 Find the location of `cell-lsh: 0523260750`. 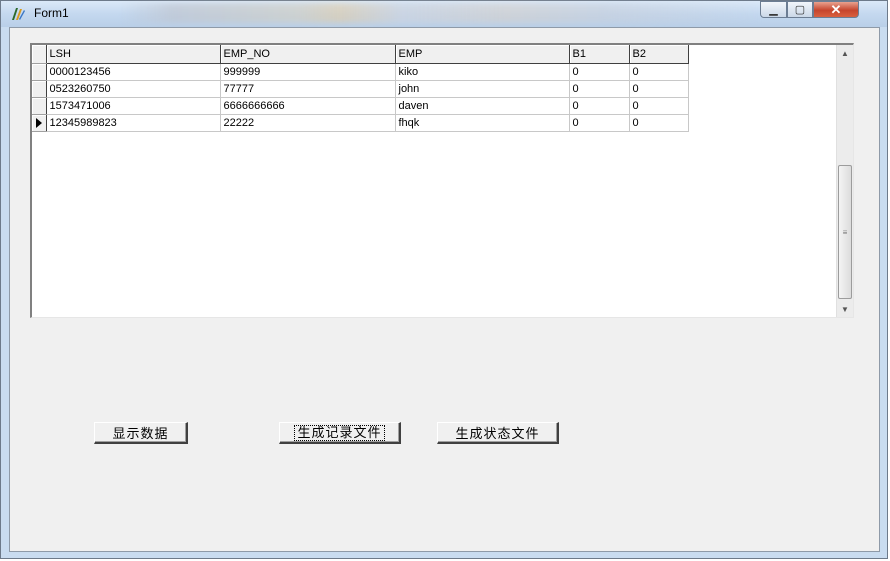

cell-lsh: 0523260750 is located at coordinates (133, 89).